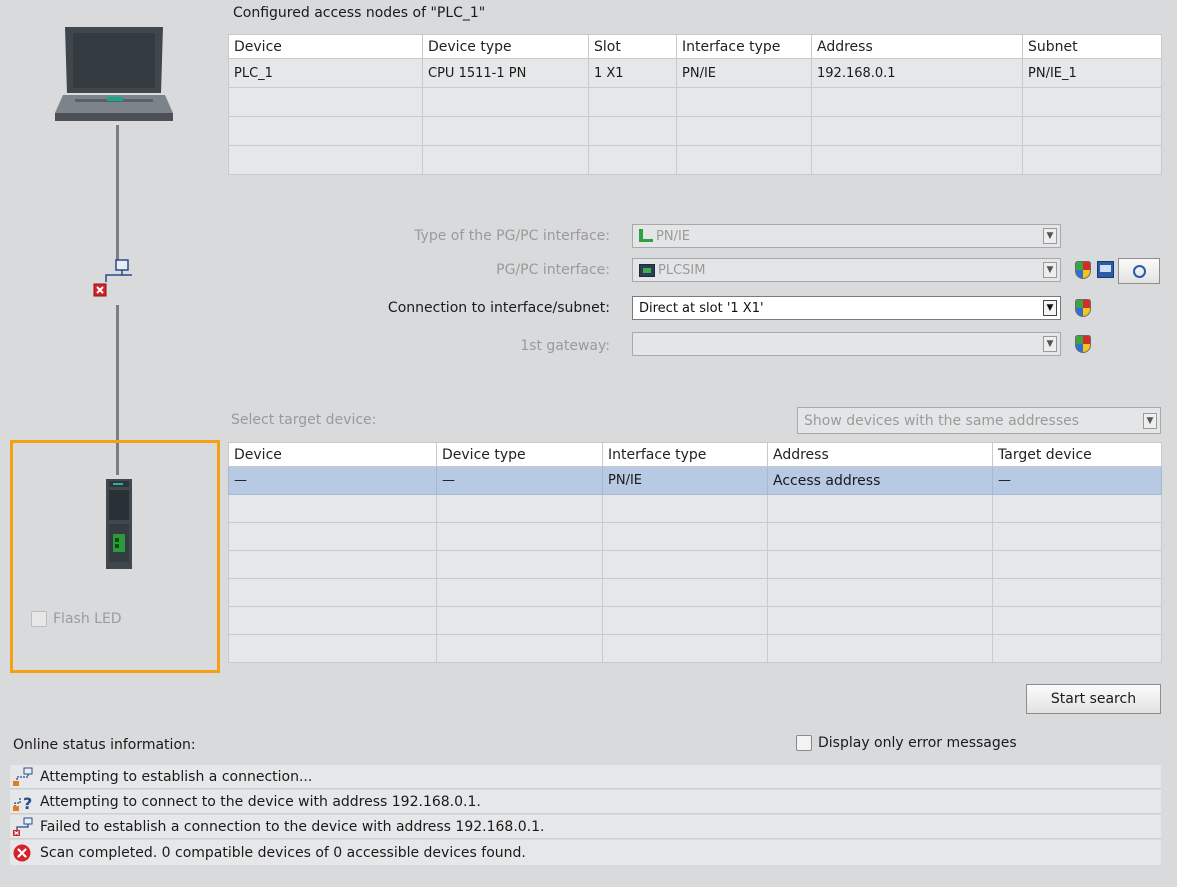 This screenshot has height=887, width=1177. Describe the element at coordinates (325, 73) in the screenshot. I see `cell-device: PLC_1` at that location.